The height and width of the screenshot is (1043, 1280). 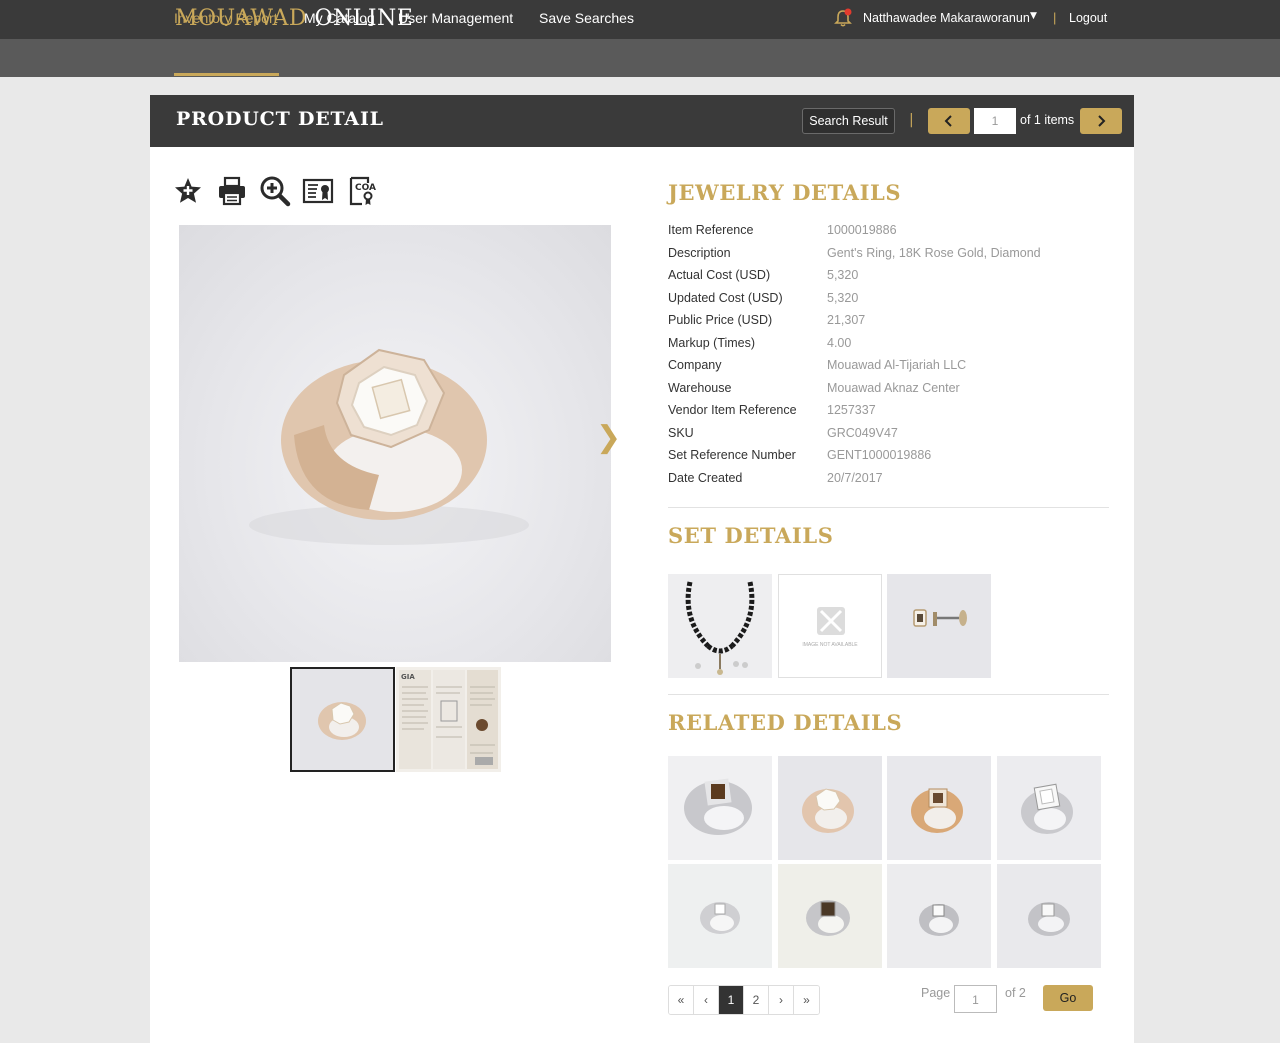 I want to click on image-not-available-label: IMAGE NOT AVAILABLE, so click(x=830, y=645).